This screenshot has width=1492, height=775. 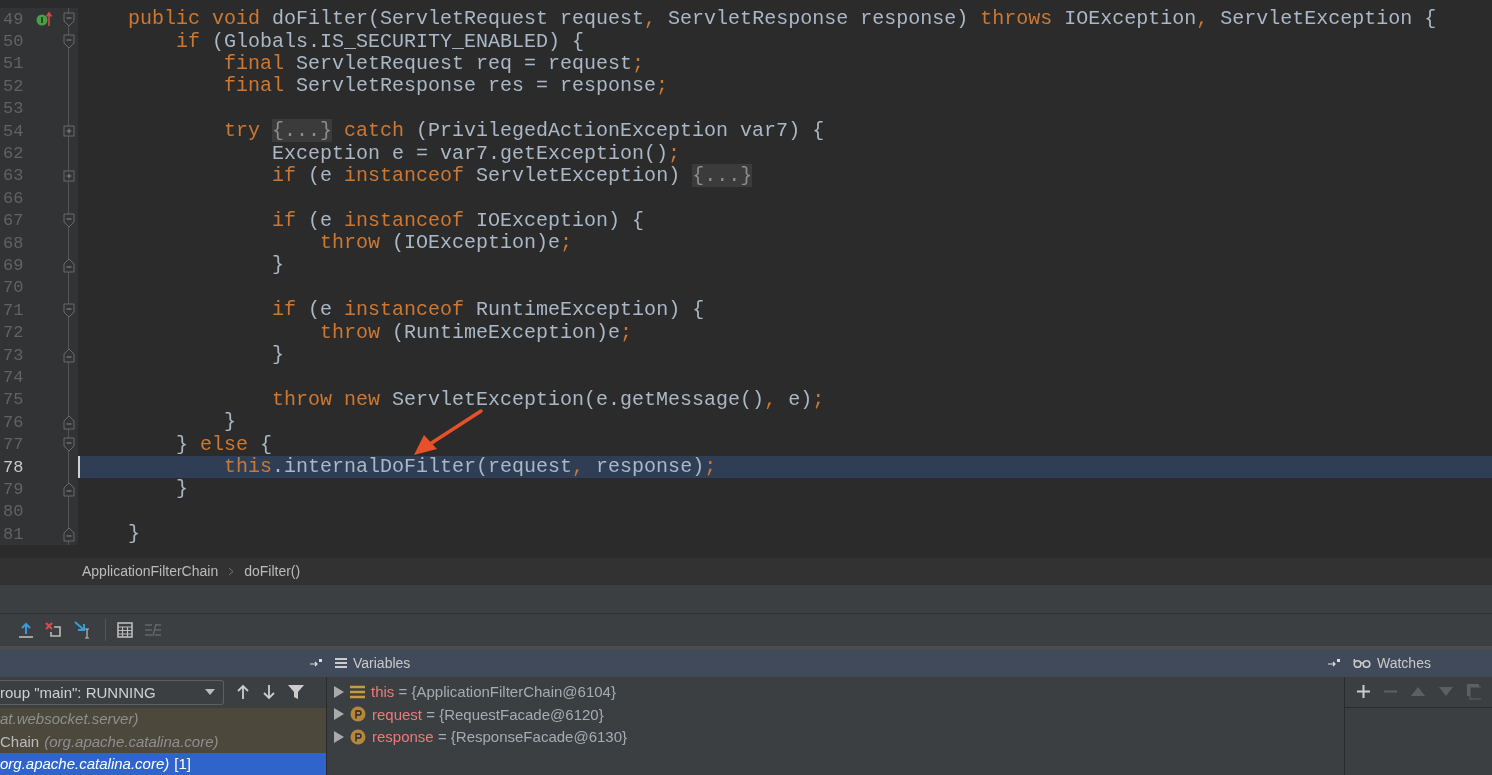 I want to click on code-line: final ServletRequest req = request;, so click(x=434, y=63).